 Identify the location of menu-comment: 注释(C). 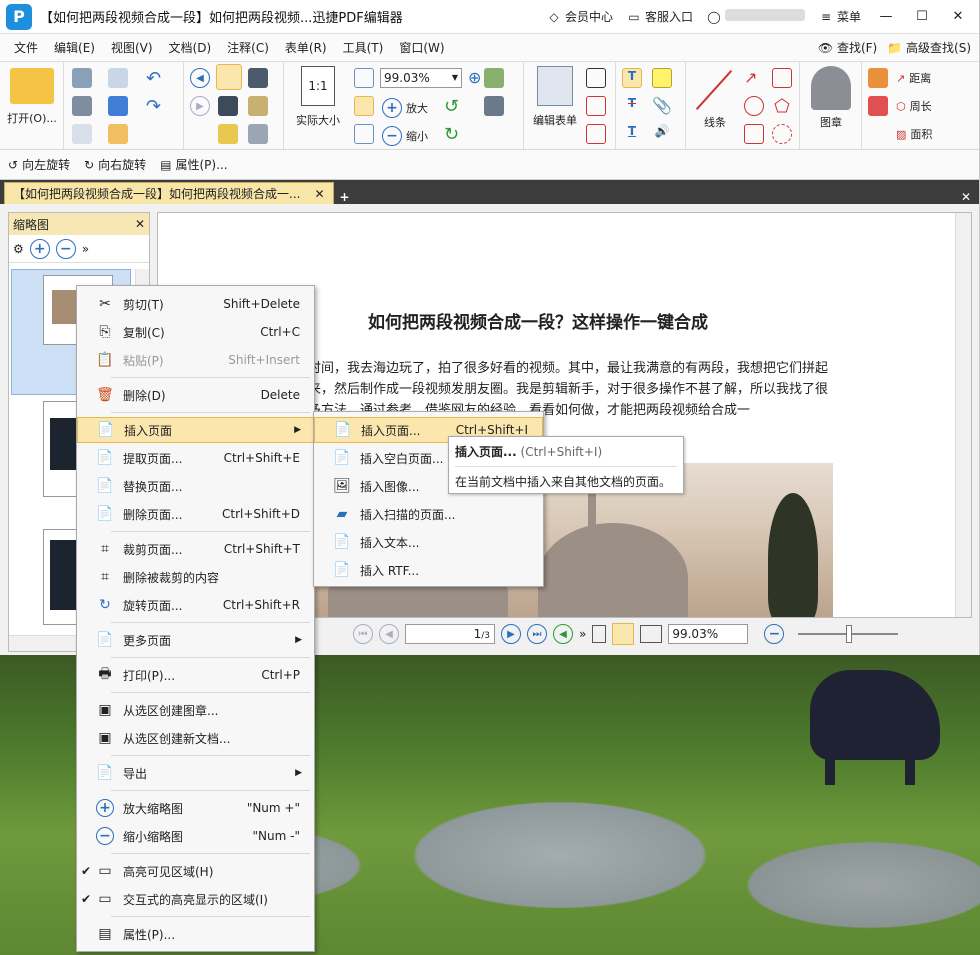
(248, 47).